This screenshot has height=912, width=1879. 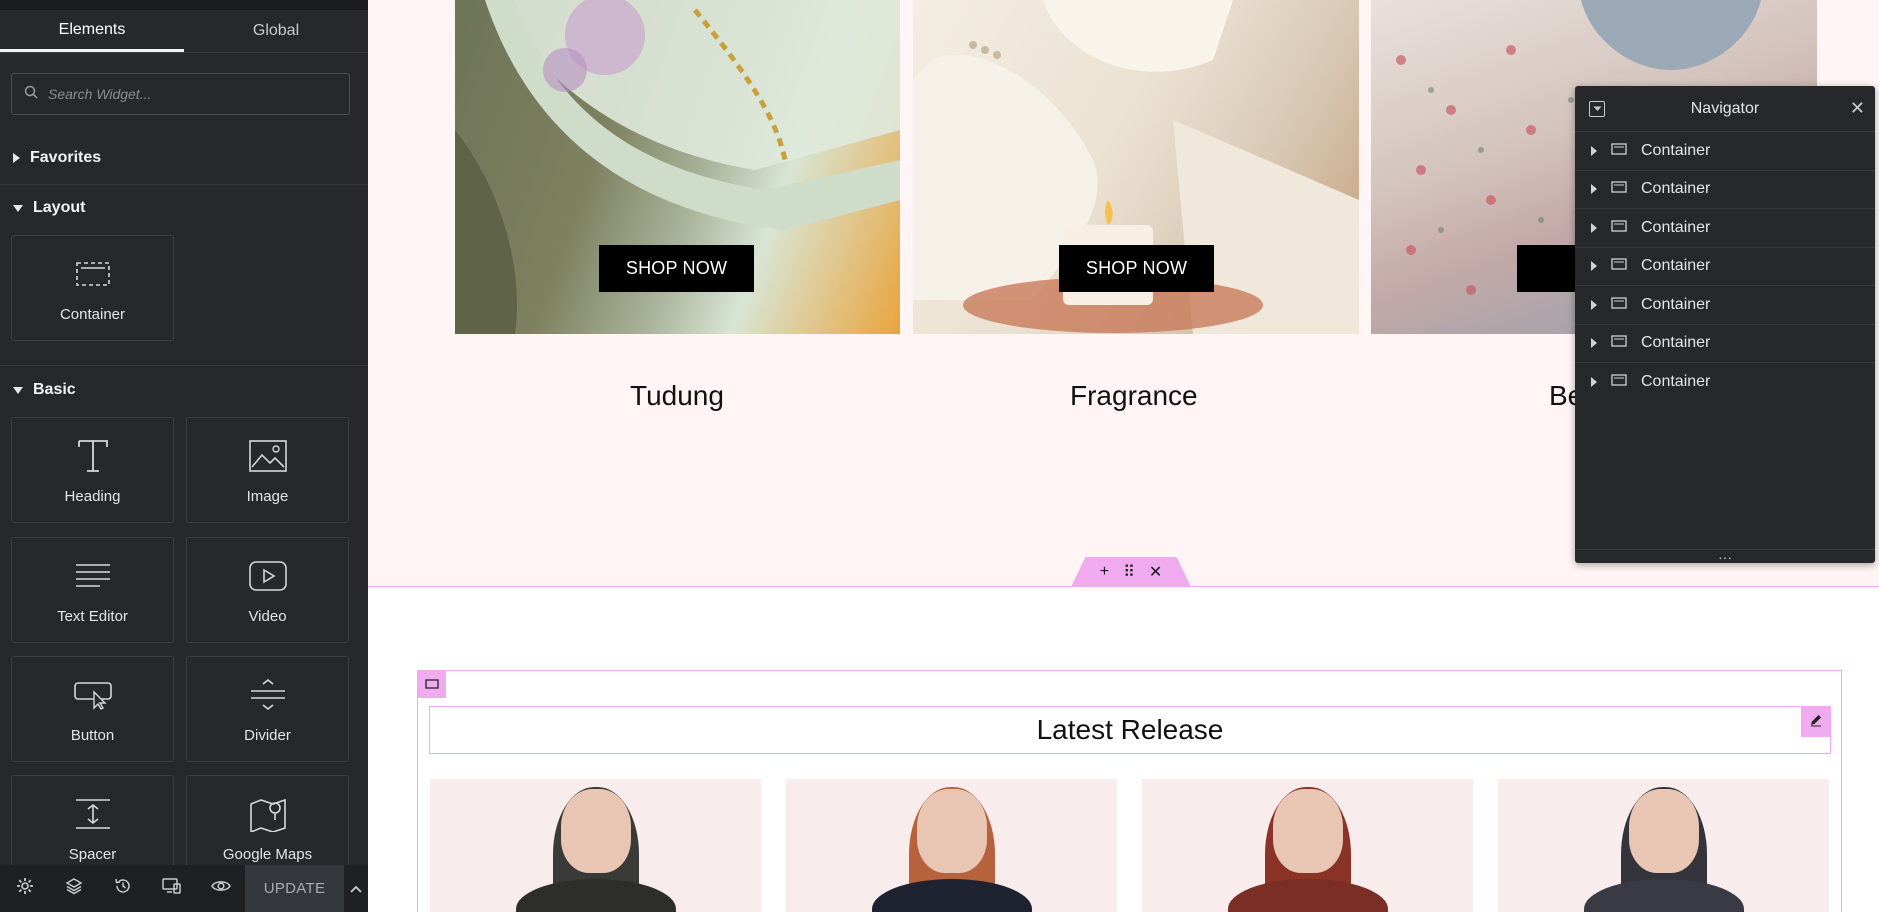 I want to click on update-button: UPDATE, so click(x=294, y=888).